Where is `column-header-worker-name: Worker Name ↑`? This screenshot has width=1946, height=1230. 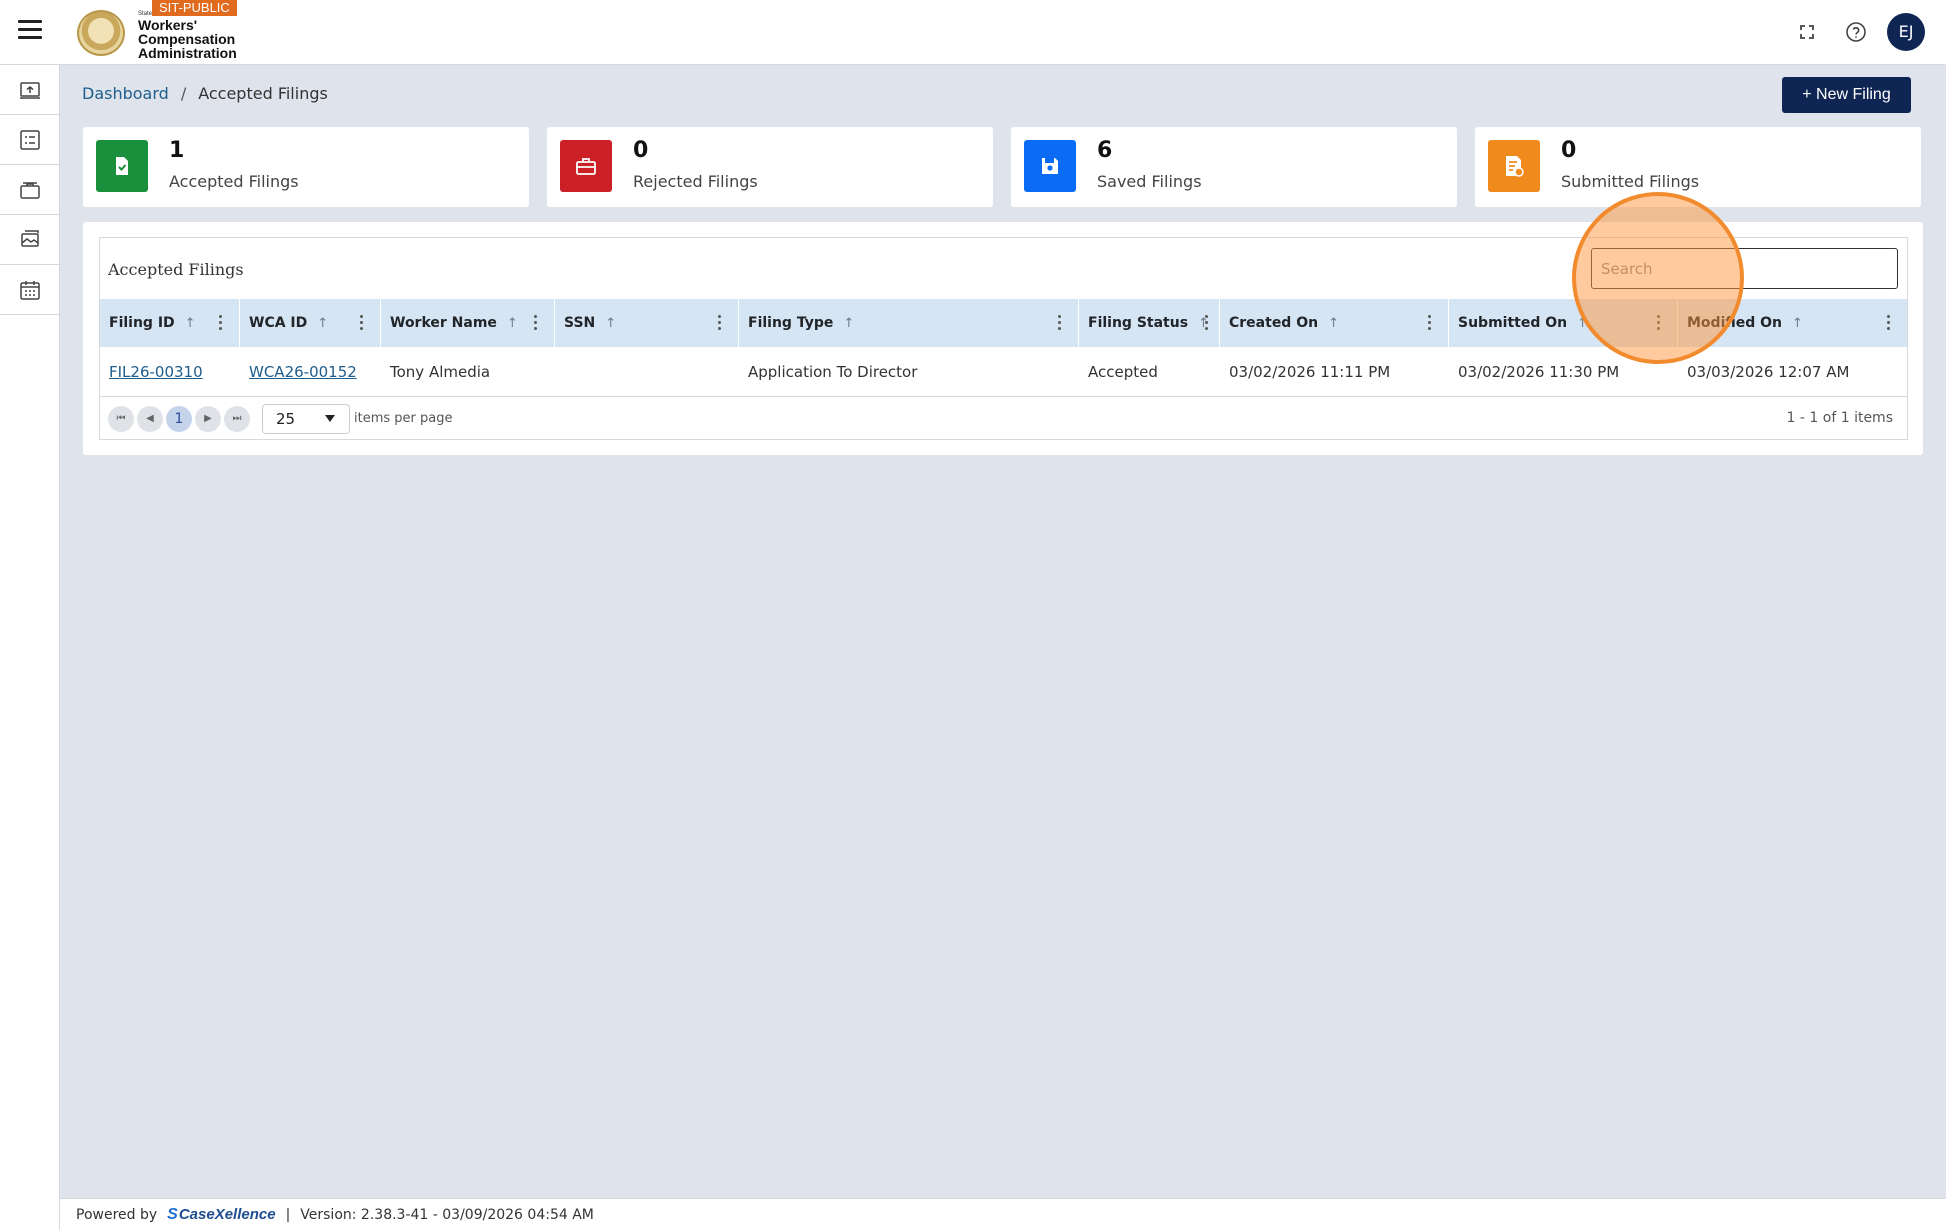 column-header-worker-name: Worker Name ↑ is located at coordinates (468, 323).